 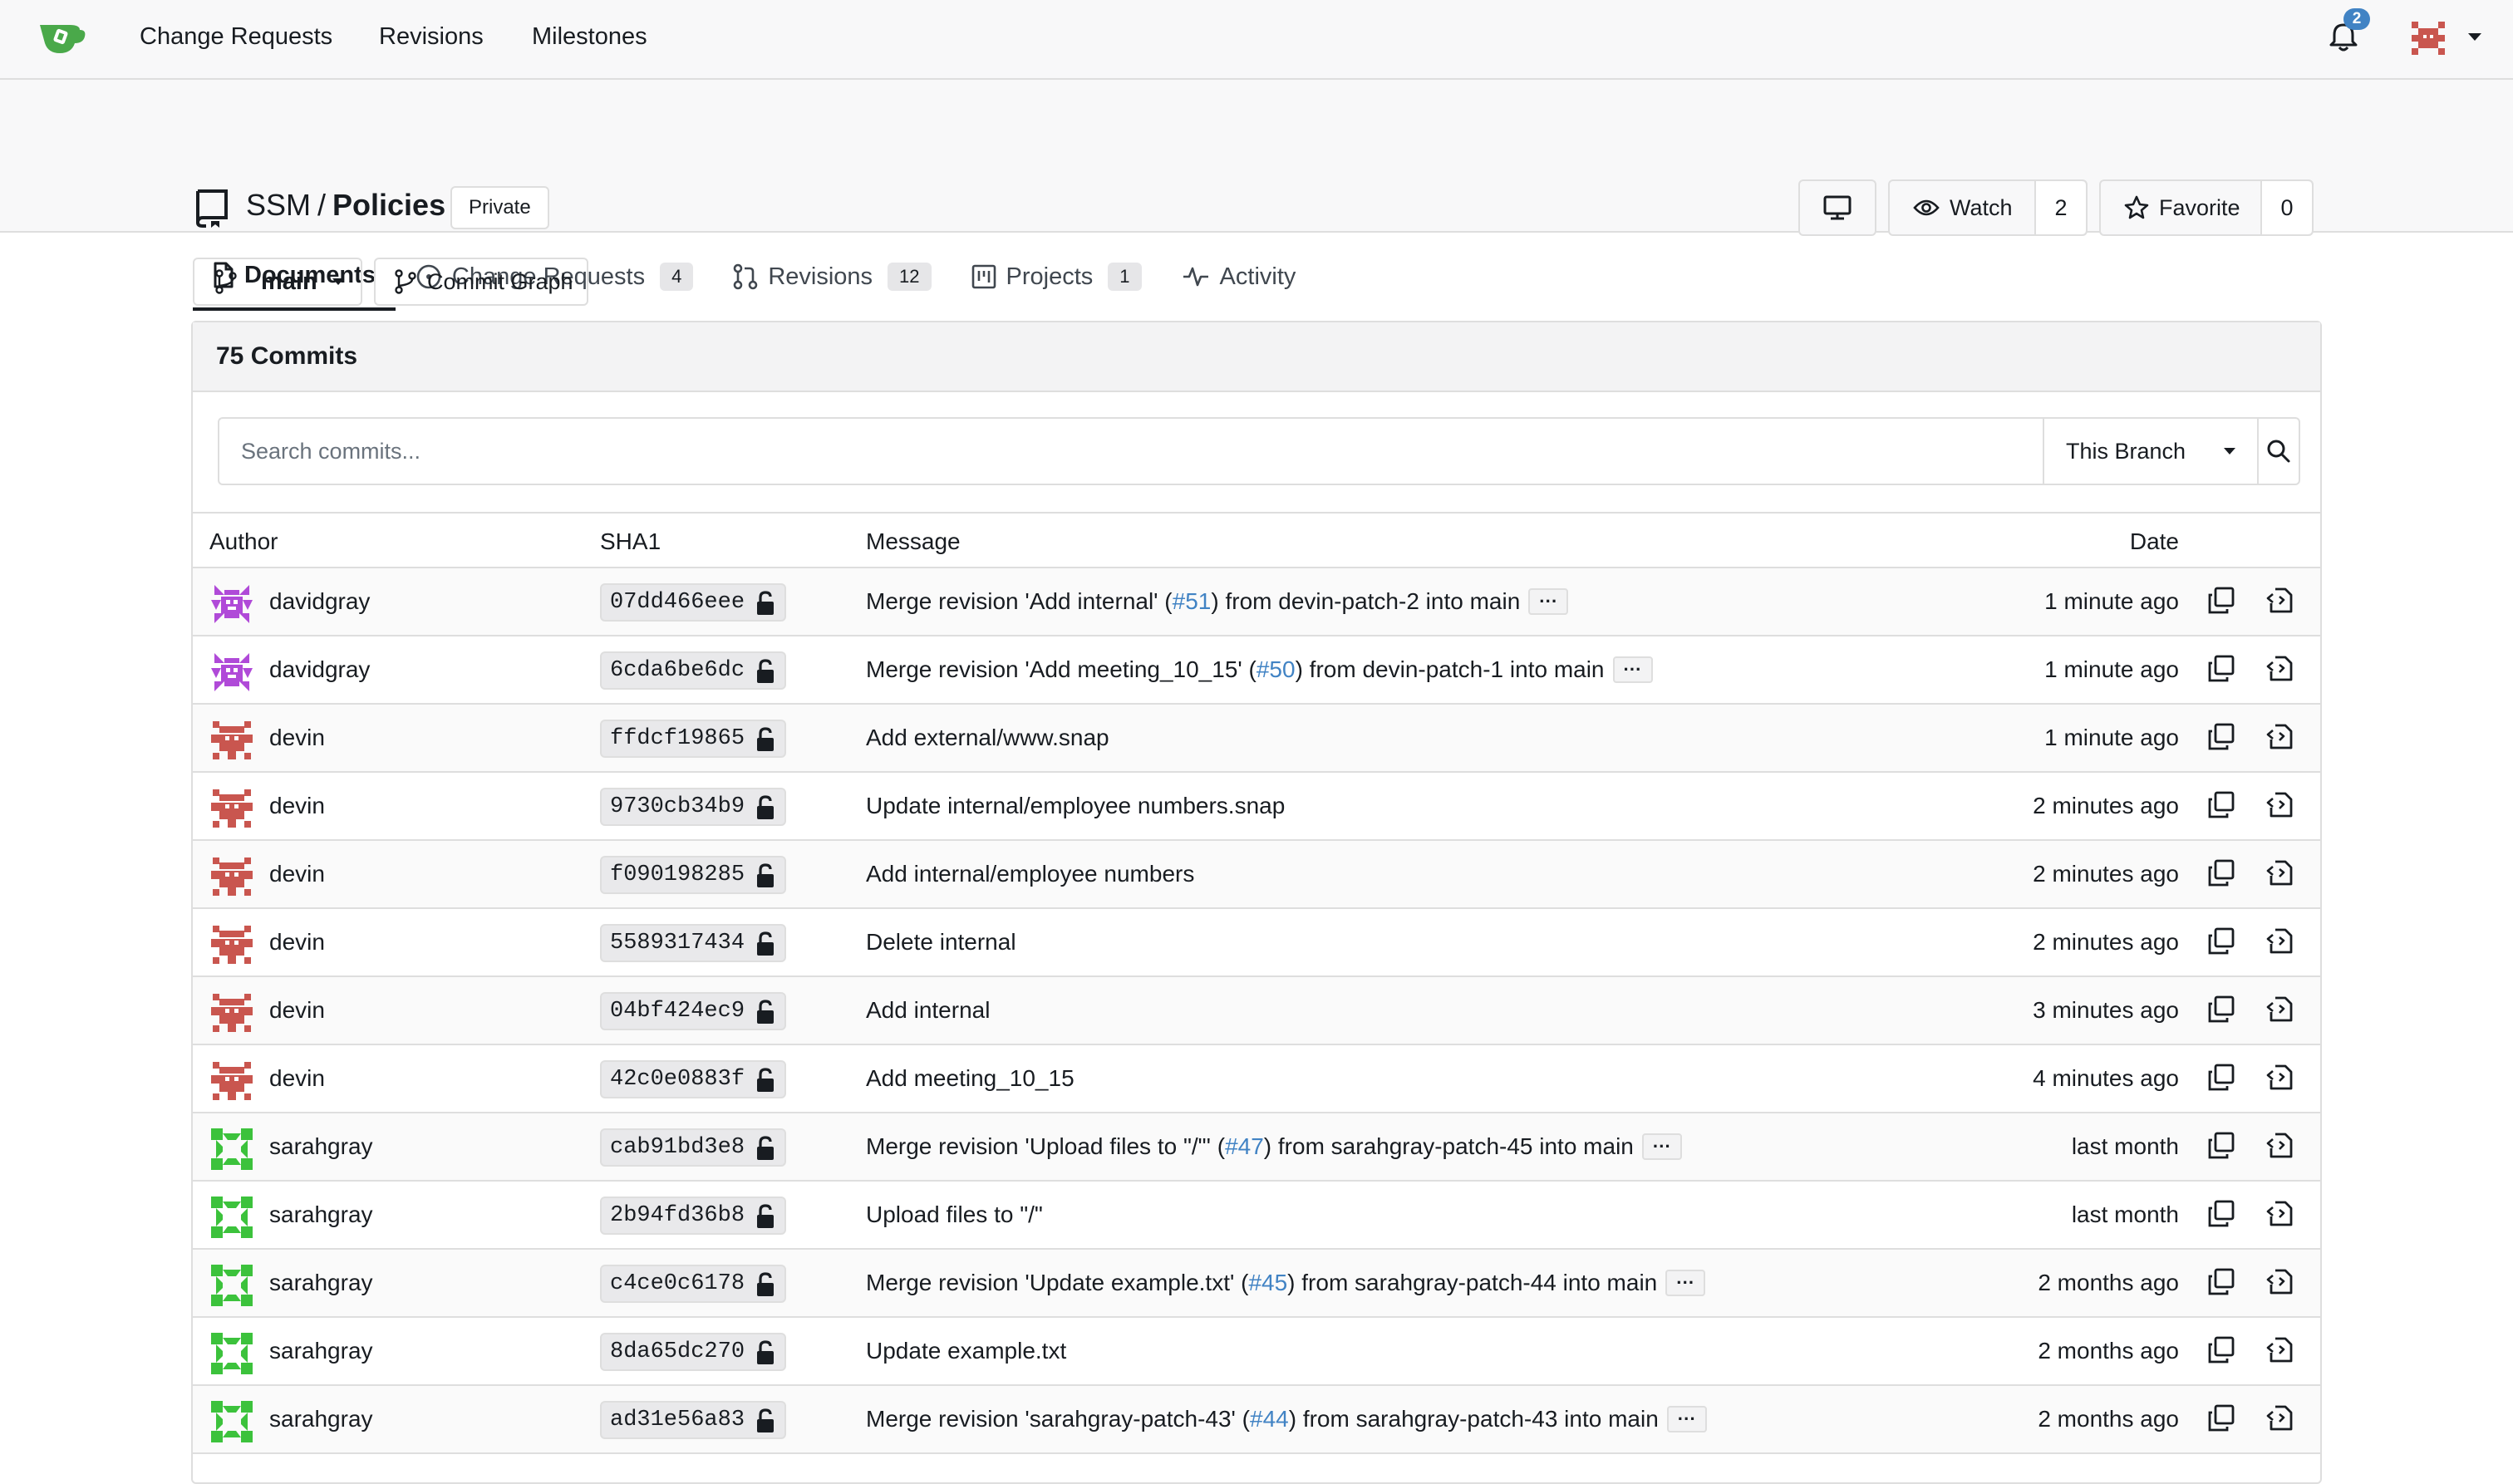 What do you see at coordinates (1837, 207) in the screenshot?
I see `rss-feed-button` at bounding box center [1837, 207].